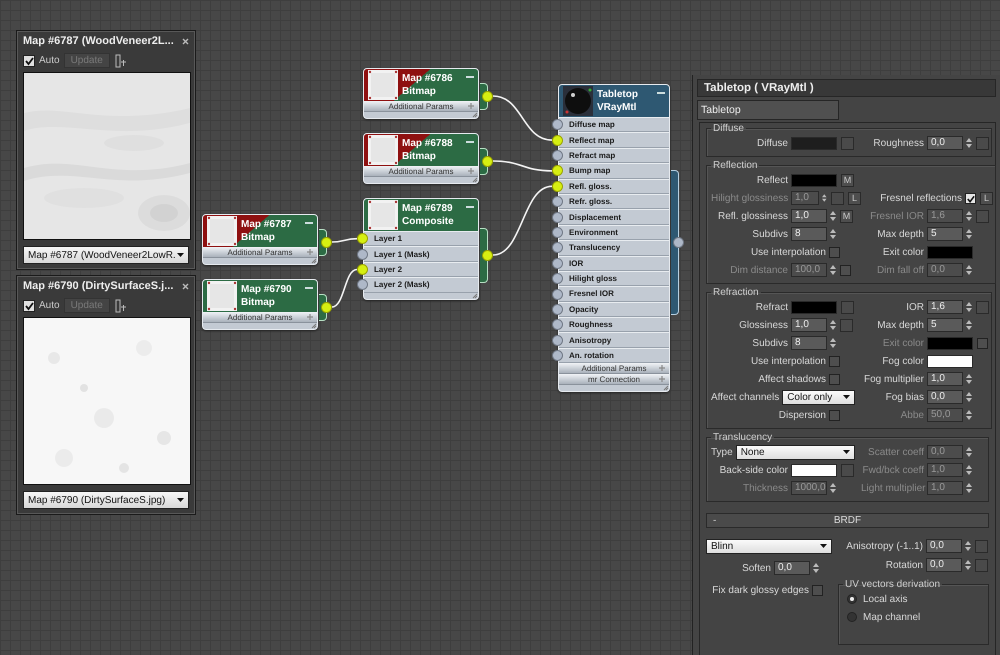 This screenshot has width=1000, height=655. Describe the element at coordinates (818, 397) in the screenshot. I see `dropdown: Color only` at that location.